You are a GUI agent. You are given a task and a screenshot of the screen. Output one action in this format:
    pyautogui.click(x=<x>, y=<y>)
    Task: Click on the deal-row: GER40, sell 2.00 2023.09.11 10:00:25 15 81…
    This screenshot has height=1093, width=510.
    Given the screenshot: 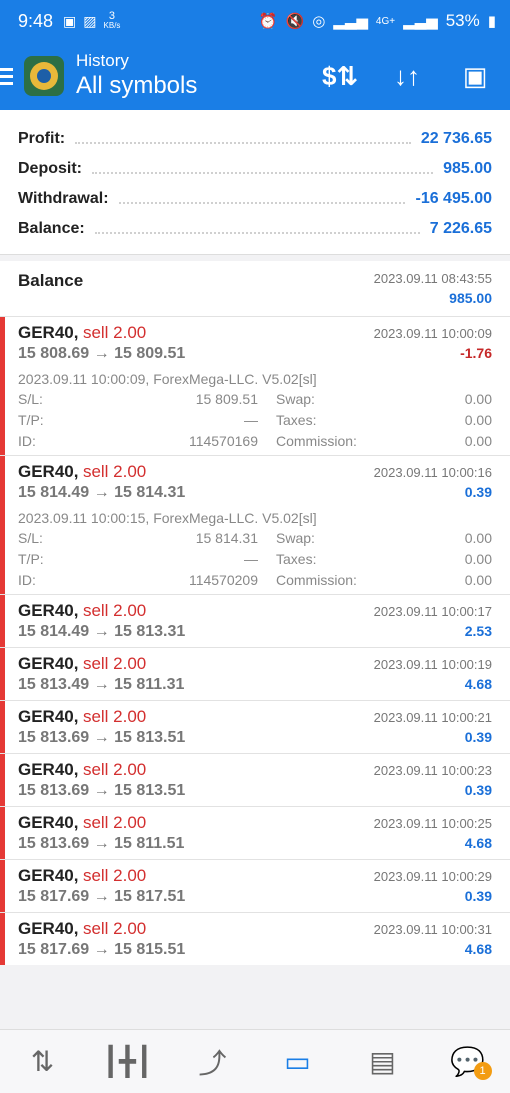 What is the action you would take?
    pyautogui.click(x=255, y=832)
    